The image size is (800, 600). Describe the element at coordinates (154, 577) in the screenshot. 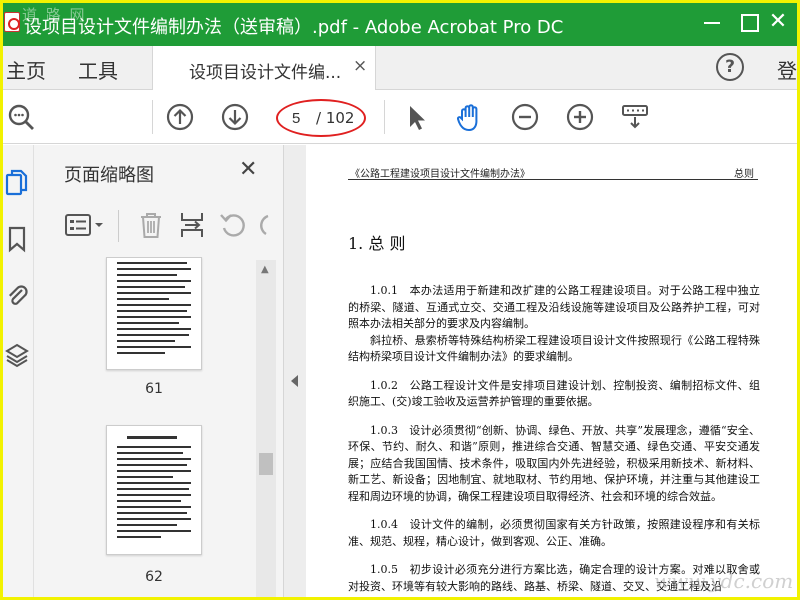

I see `thumbnail-page-number: 62` at that location.